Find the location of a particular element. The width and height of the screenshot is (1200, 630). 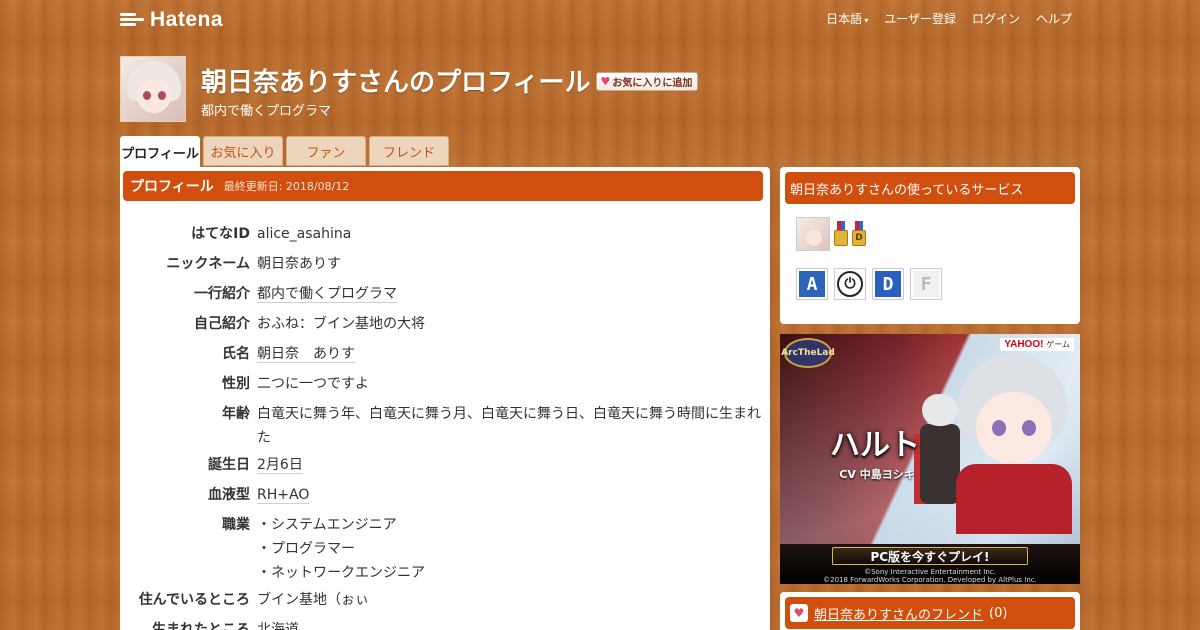

profile-row-tagline: 一行紹介 都内で働くプログラマ is located at coordinates (445, 294).